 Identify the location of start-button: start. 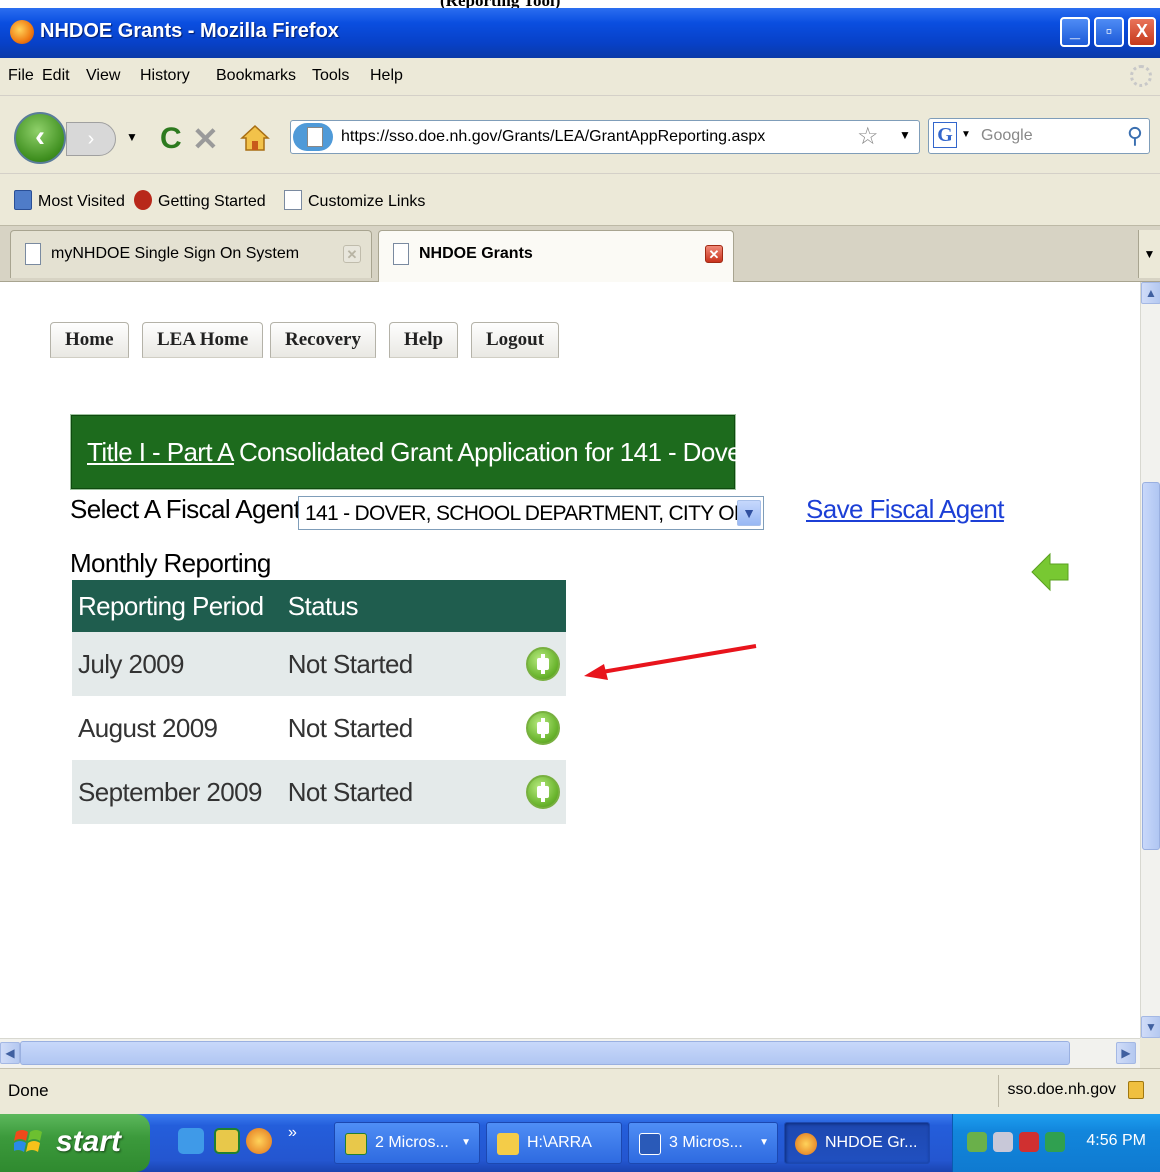
(75, 1143).